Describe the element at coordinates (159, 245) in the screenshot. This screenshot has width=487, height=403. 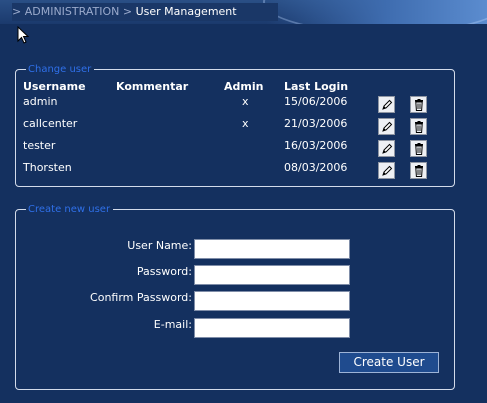
I see `username-label: User Name:` at that location.